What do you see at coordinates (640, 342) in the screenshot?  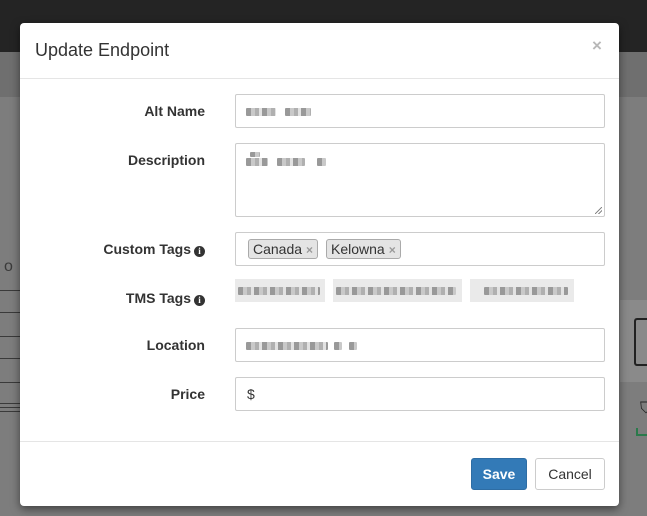 I see `background-frame` at bounding box center [640, 342].